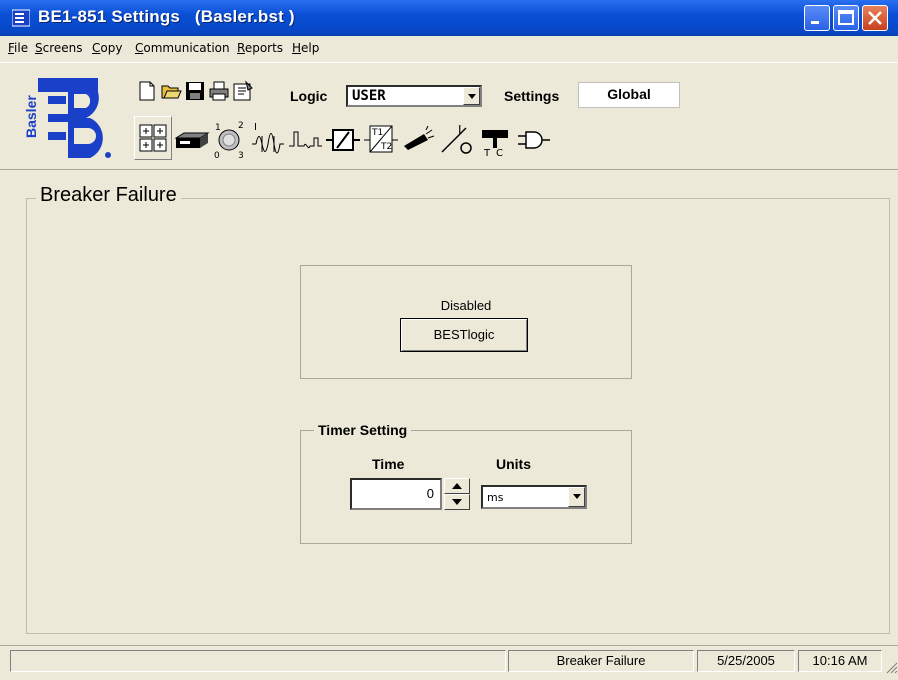  I want to click on breaker-tc-icon: TC, so click(495, 144).